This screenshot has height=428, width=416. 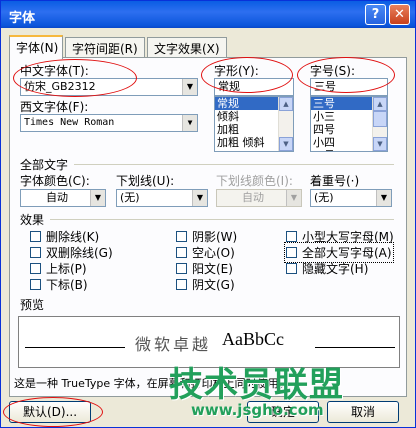 I want to click on checkbox-label: 双删除线(G), so click(x=79, y=253).